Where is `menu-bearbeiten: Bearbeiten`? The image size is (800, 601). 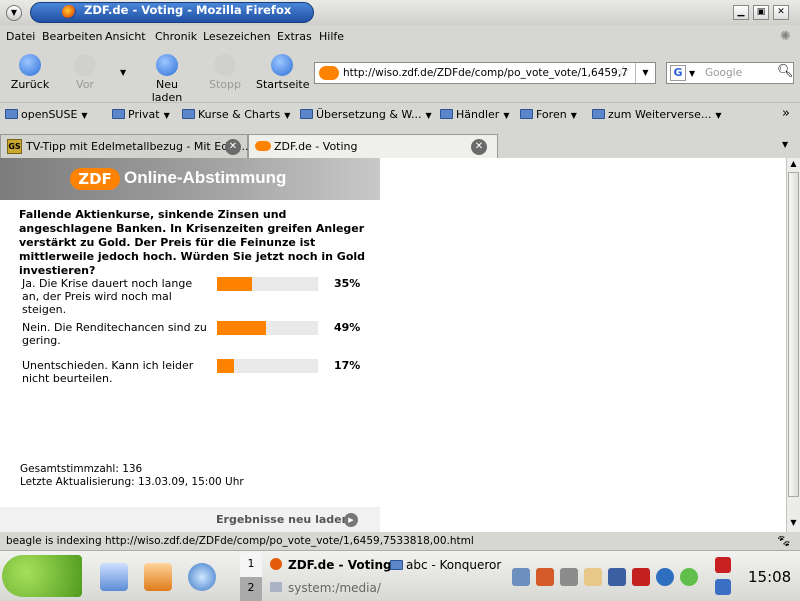
menu-bearbeiten: Bearbeiten is located at coordinates (72, 36).